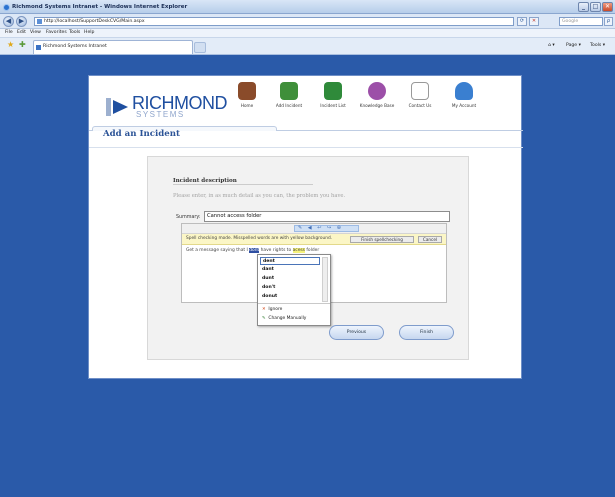 Image resolution: width=615 pixels, height=497 pixels. Describe the element at coordinates (21, 32) in the screenshot. I see `menu-edit: Edit` at that location.